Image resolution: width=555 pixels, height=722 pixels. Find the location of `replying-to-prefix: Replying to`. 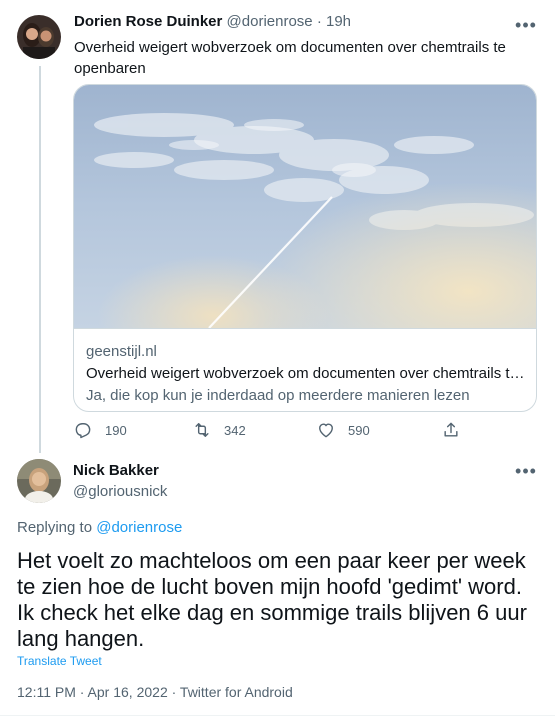

replying-to-prefix: Replying to is located at coordinates (57, 527).